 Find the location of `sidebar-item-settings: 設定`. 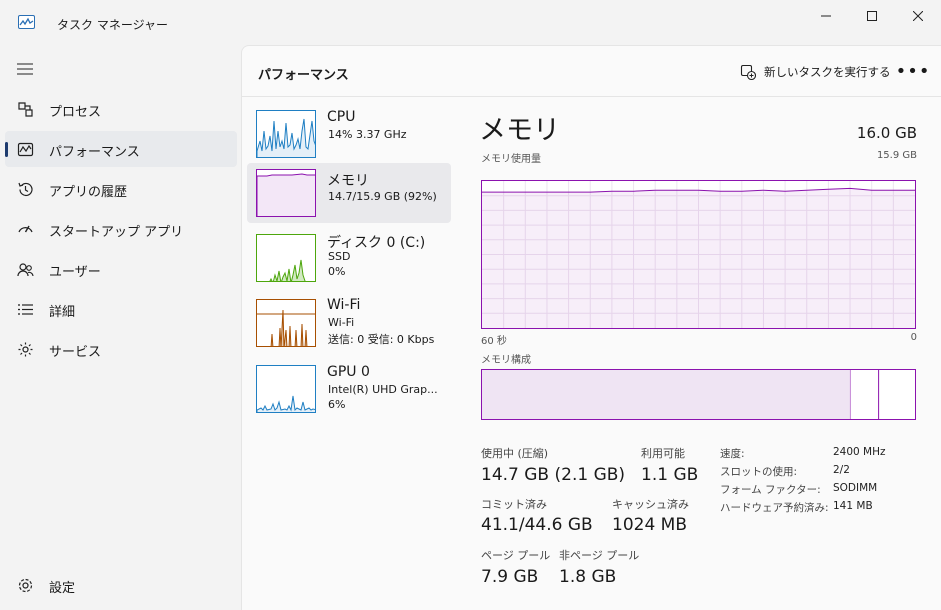

sidebar-item-settings: 設定 is located at coordinates (121, 585).